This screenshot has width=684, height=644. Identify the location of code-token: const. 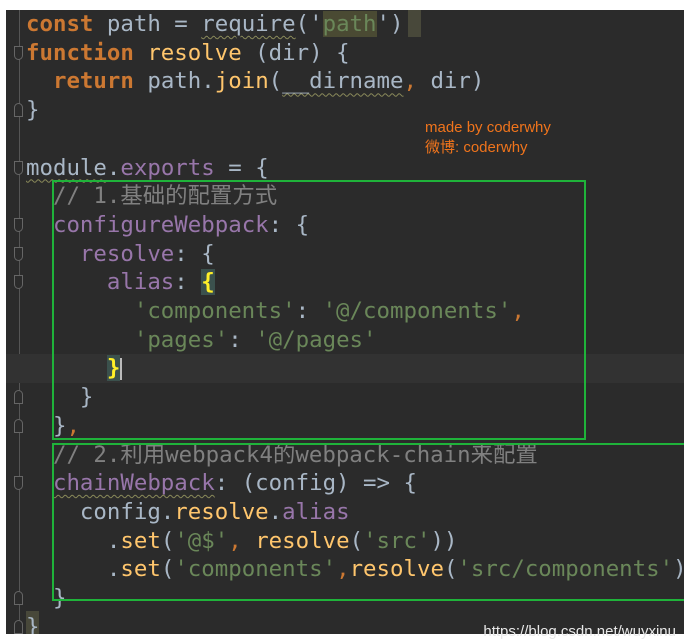
(60, 24).